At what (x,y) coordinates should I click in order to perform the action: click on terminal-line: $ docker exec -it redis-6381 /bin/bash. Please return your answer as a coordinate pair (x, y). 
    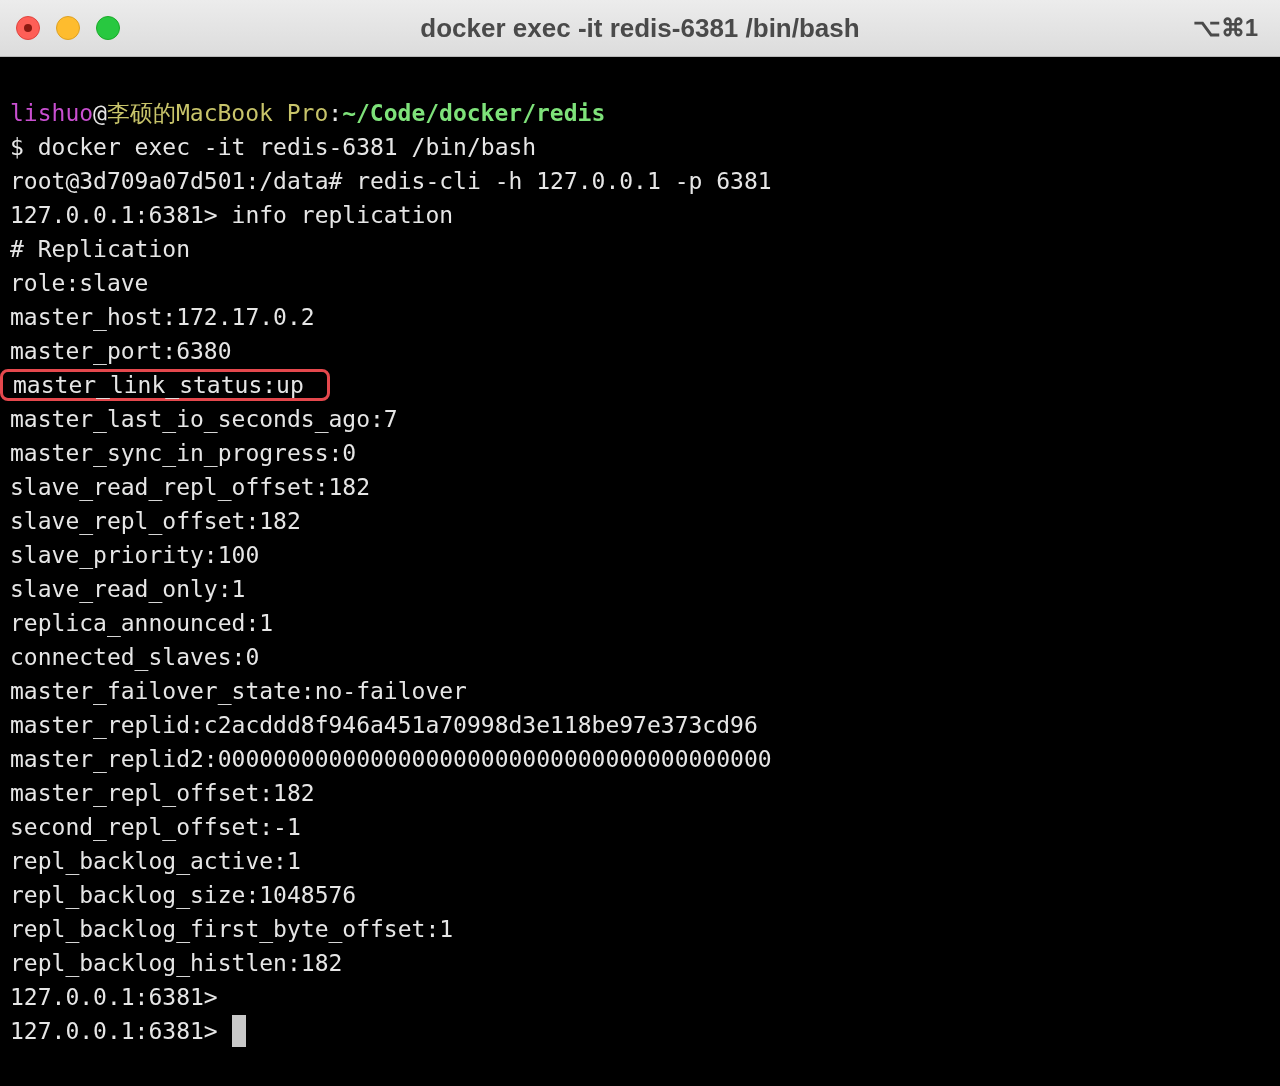
    Looking at the image, I should click on (273, 147).